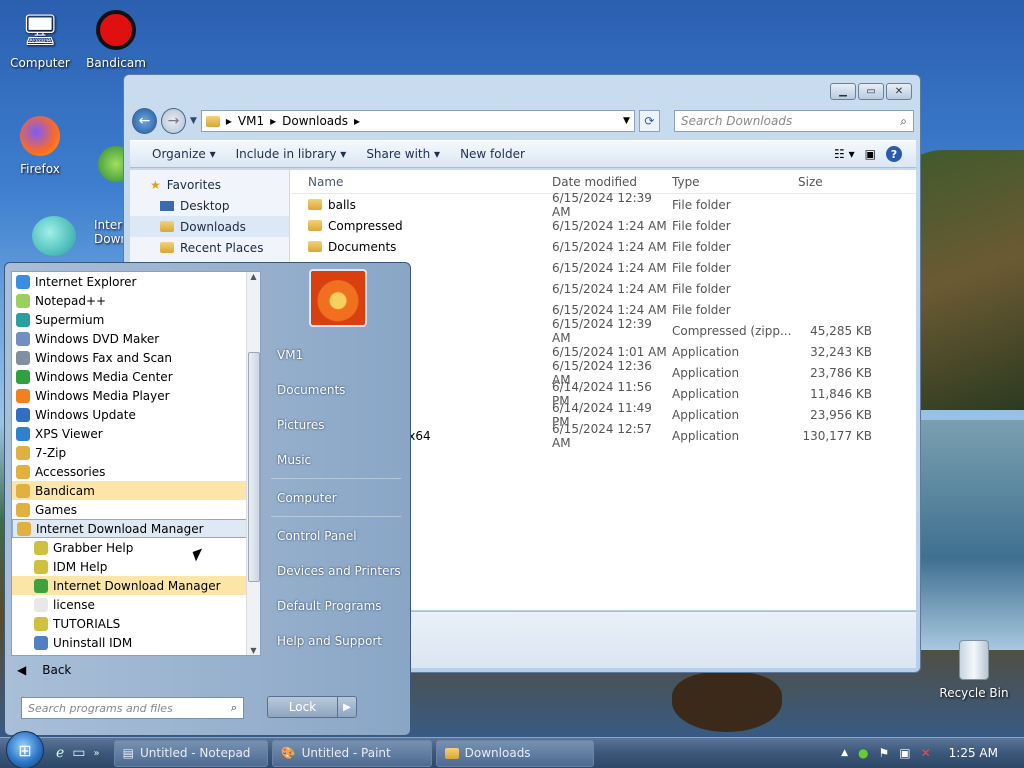 This screenshot has width=1024, height=768. I want to click on file-row: Documents 6/15/2024 1:24 AM File folder, so click(603, 246).